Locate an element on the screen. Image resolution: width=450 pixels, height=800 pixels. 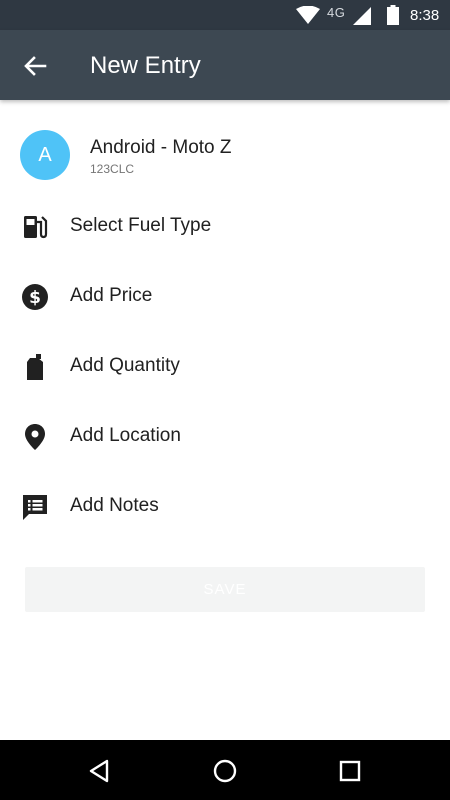
home-circle-icon is located at coordinates (225, 771).